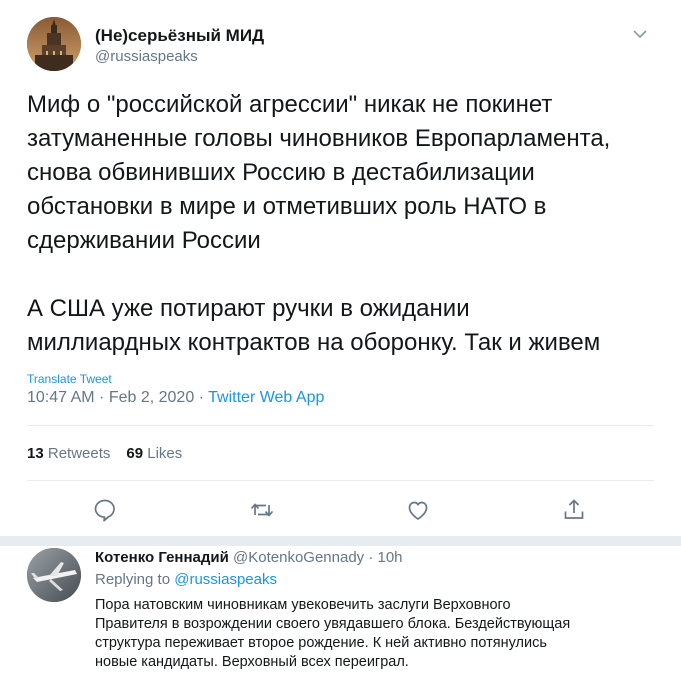  Describe the element at coordinates (165, 453) in the screenshot. I see `likes-label: Likes` at that location.